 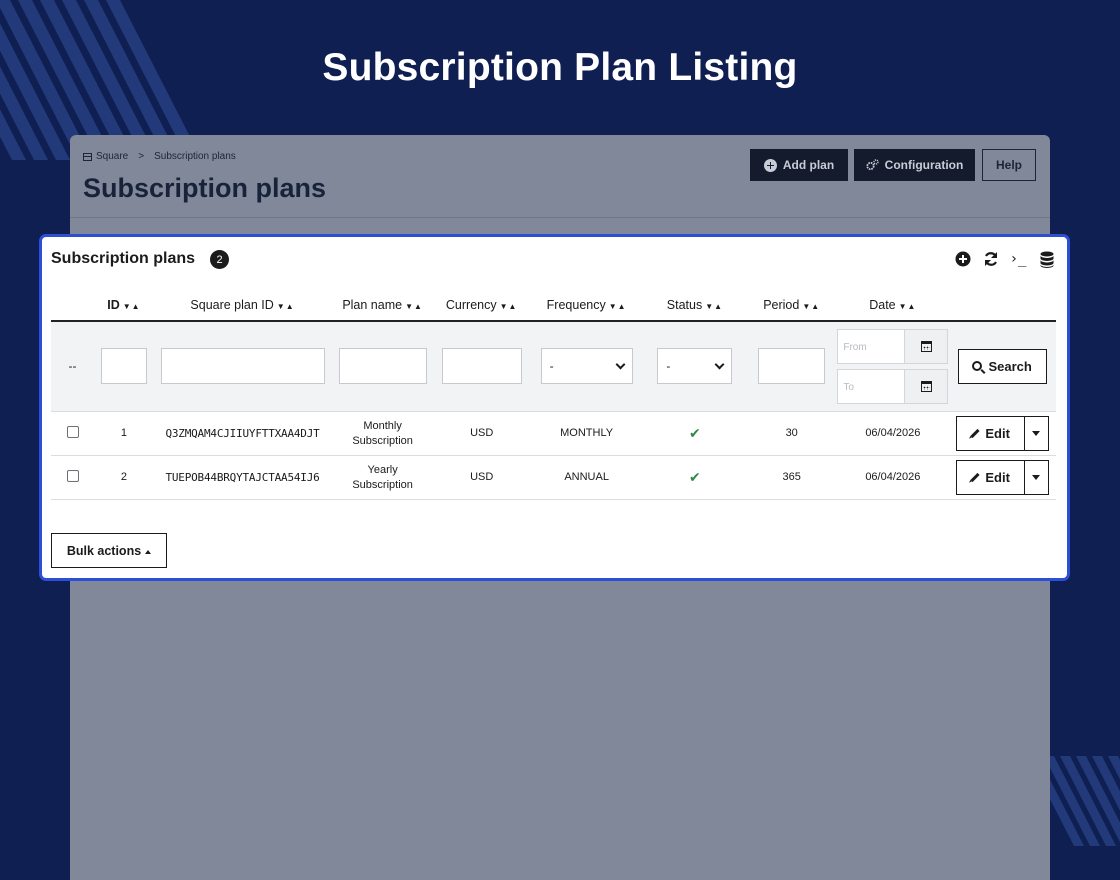 I want to click on col-status-label: Status, so click(x=684, y=304).